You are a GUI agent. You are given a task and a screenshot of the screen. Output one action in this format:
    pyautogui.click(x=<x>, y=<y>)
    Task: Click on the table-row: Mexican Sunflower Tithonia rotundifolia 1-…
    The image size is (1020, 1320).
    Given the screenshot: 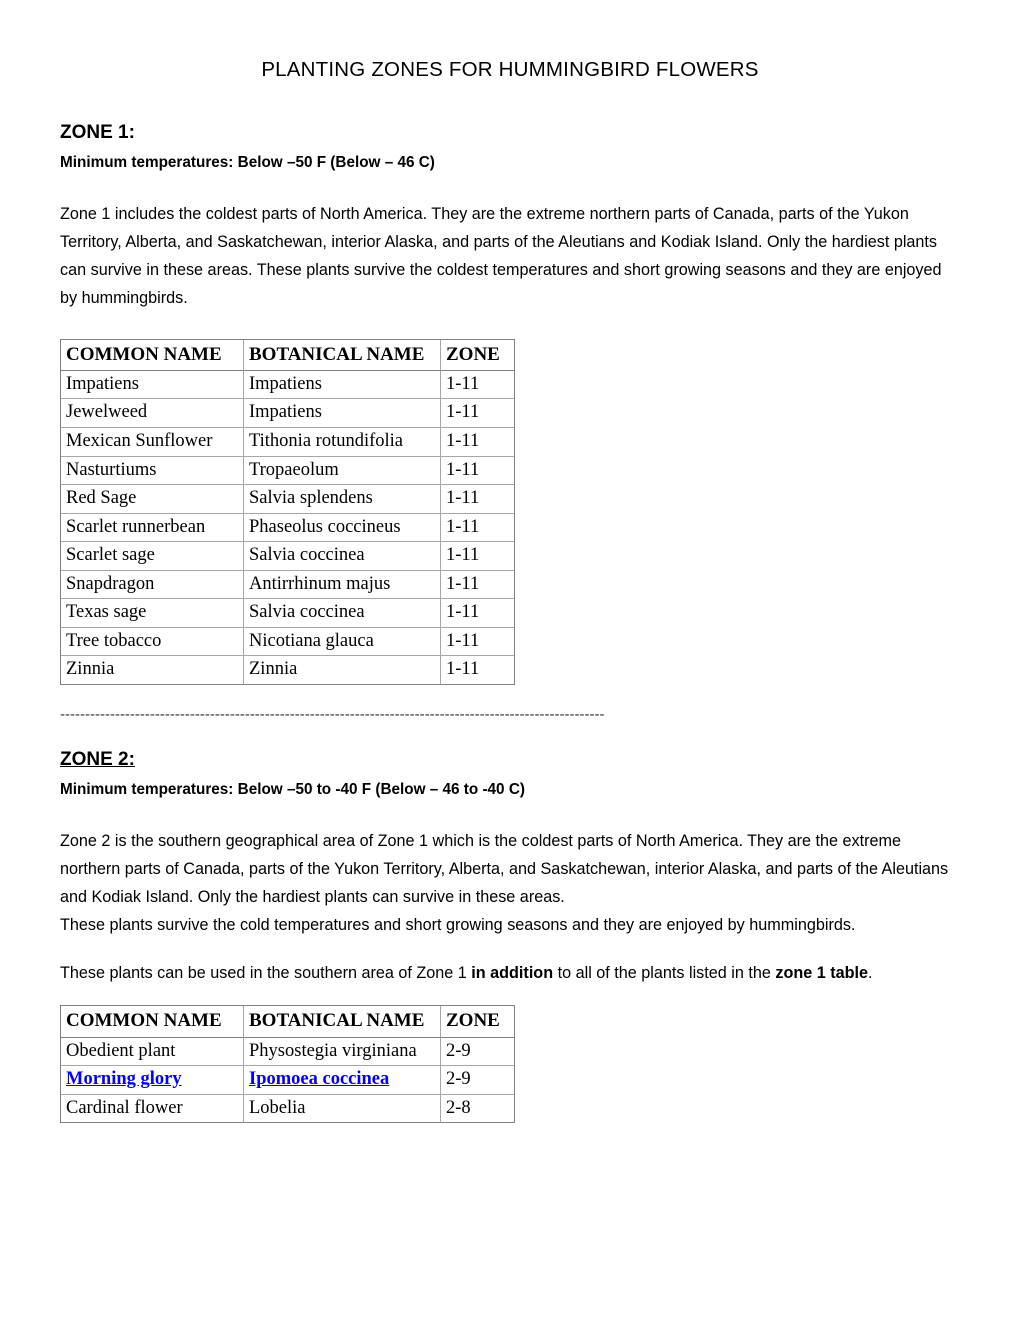 What is the action you would take?
    pyautogui.click(x=288, y=442)
    